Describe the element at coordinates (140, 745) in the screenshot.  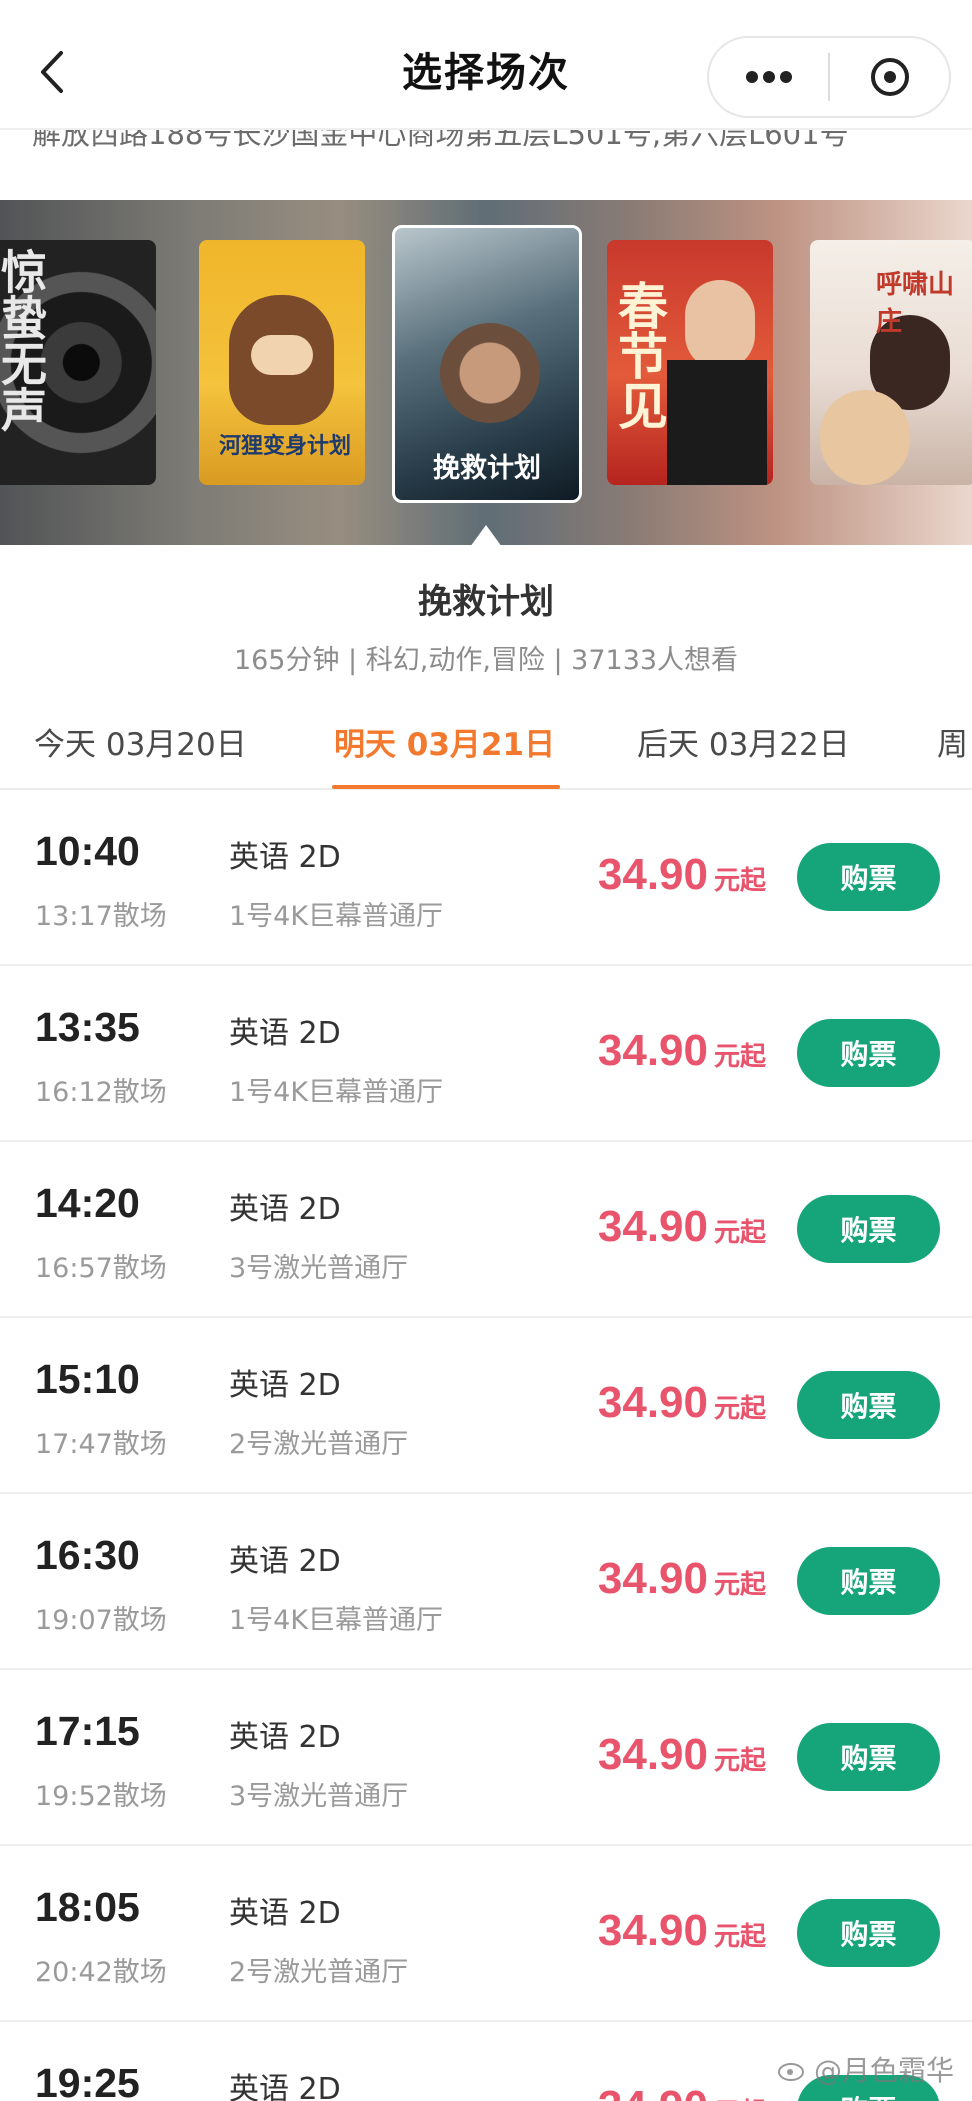
I see `tab-today: 今天 03月20日` at that location.